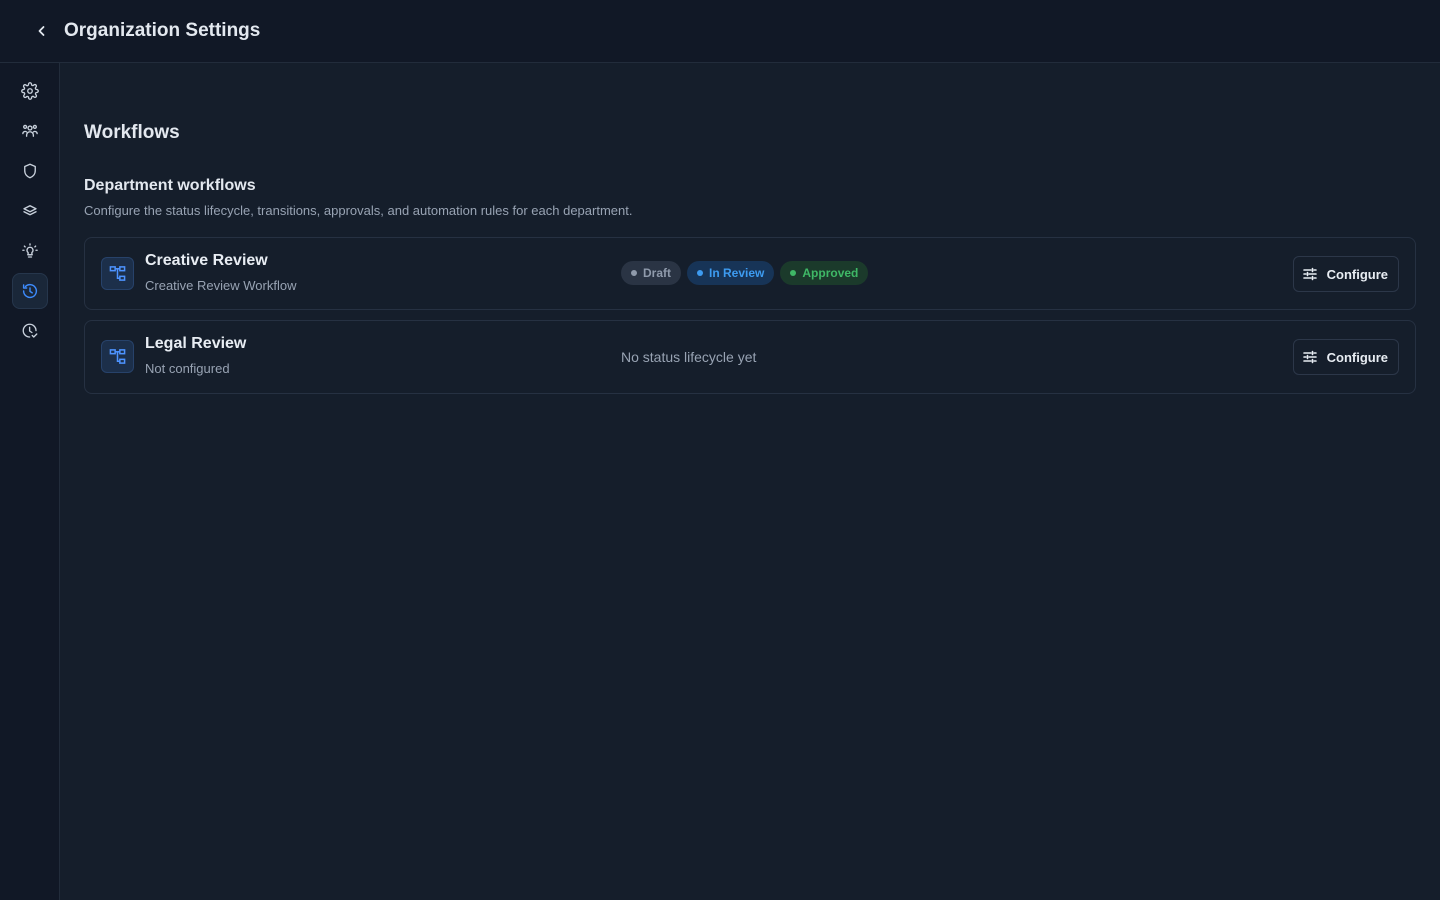 This screenshot has height=900, width=1440. I want to click on lightbulb-icon, so click(30, 250).